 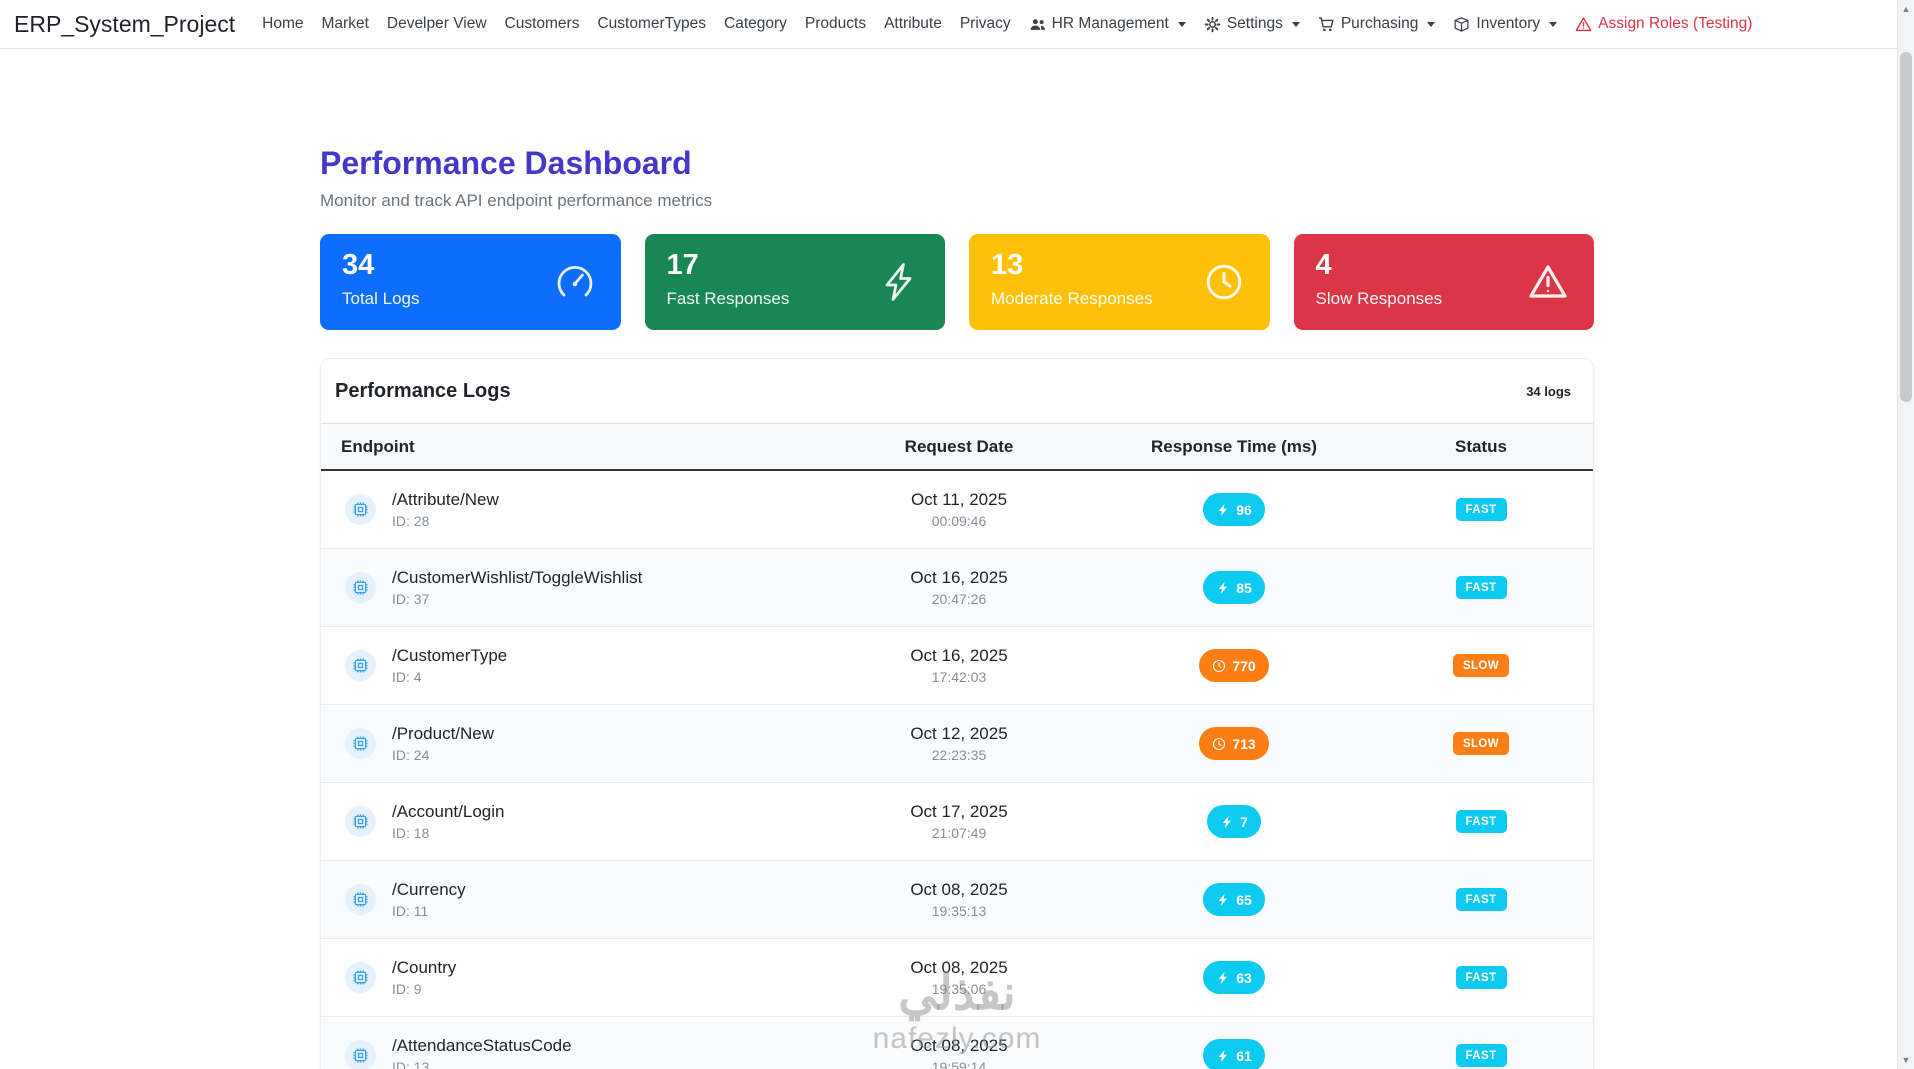 I want to click on endpoint-id: ID: 11, so click(x=410, y=911).